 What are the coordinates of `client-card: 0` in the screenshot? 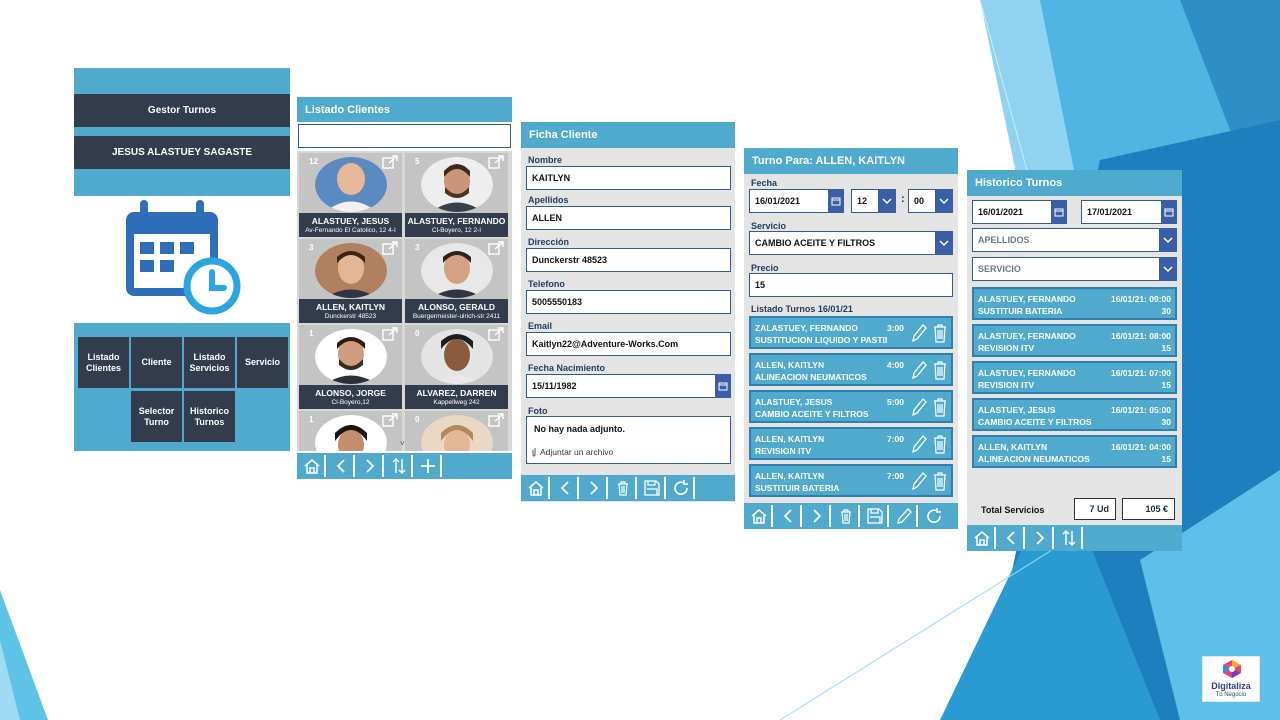 It's located at (456, 431).